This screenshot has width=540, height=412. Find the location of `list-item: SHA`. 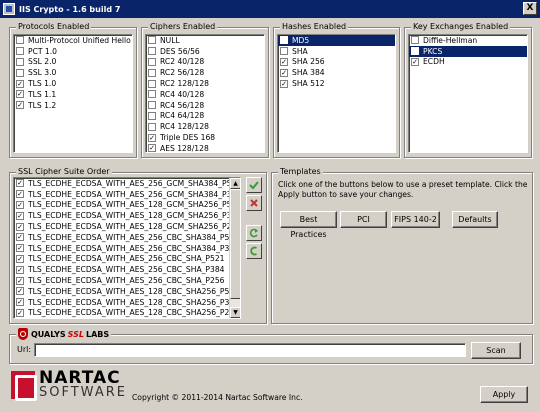

list-item: SHA is located at coordinates (336, 51).